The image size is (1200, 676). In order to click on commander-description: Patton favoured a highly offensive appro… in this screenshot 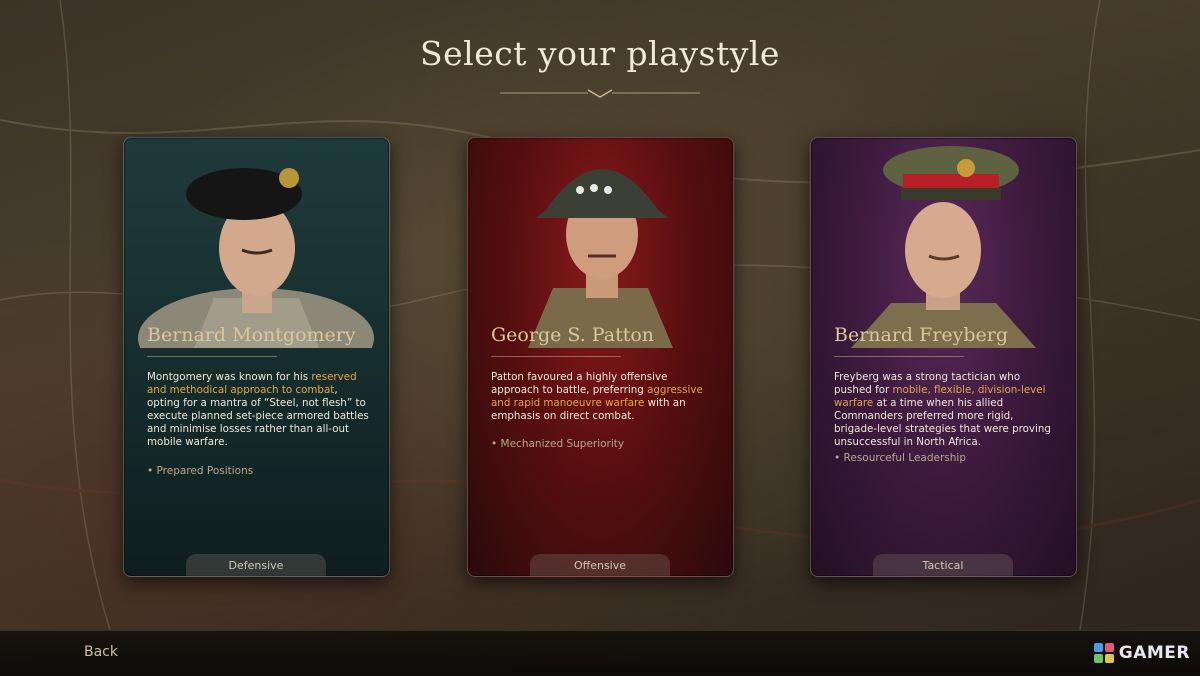, I will do `click(603, 397)`.